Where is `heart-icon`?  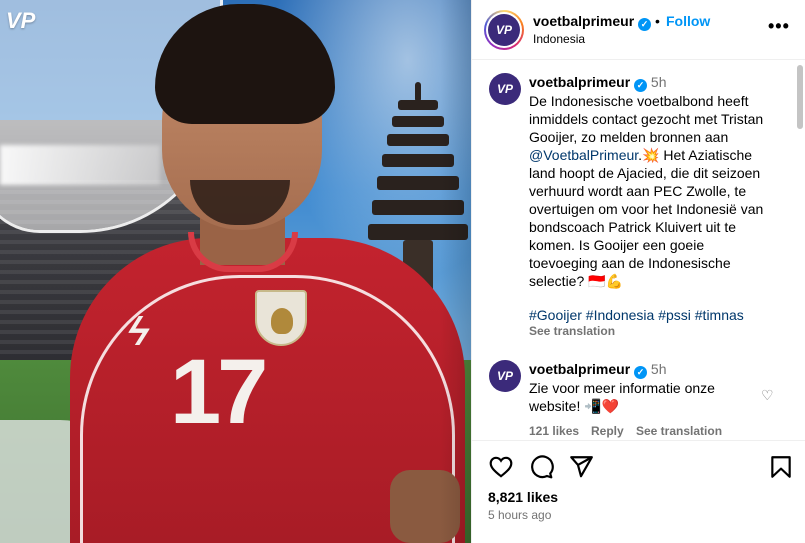 heart-icon is located at coordinates (501, 467).